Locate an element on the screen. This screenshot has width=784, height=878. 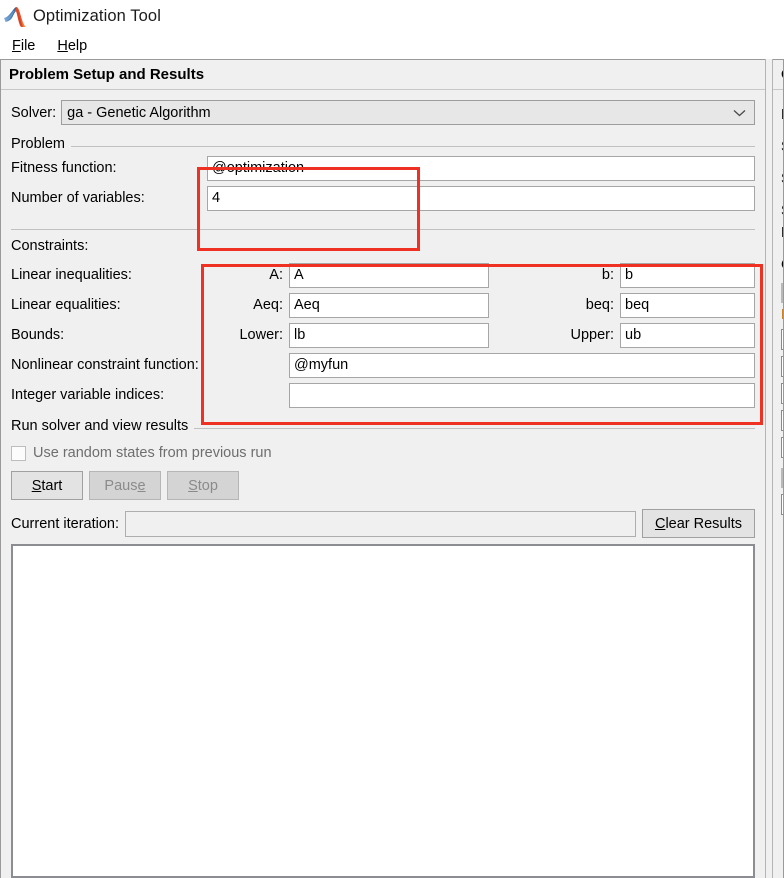
run-solver-group-title: Run solver and view results is located at coordinates (103, 426).